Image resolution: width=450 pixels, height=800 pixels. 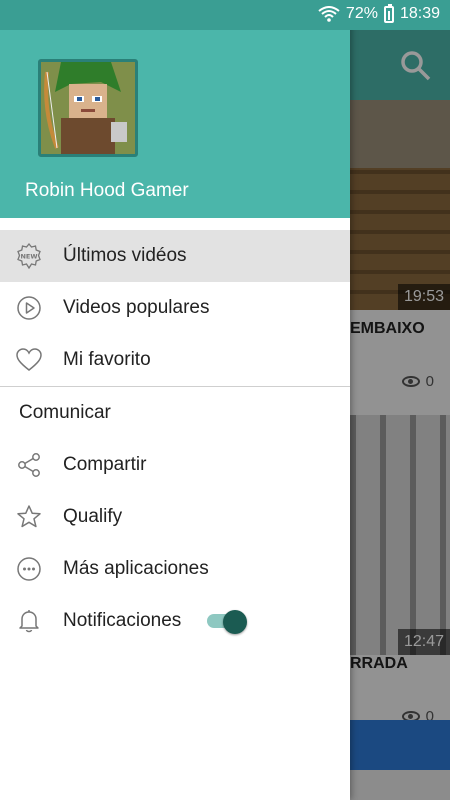 What do you see at coordinates (226, 622) in the screenshot?
I see `notifications-toggle` at bounding box center [226, 622].